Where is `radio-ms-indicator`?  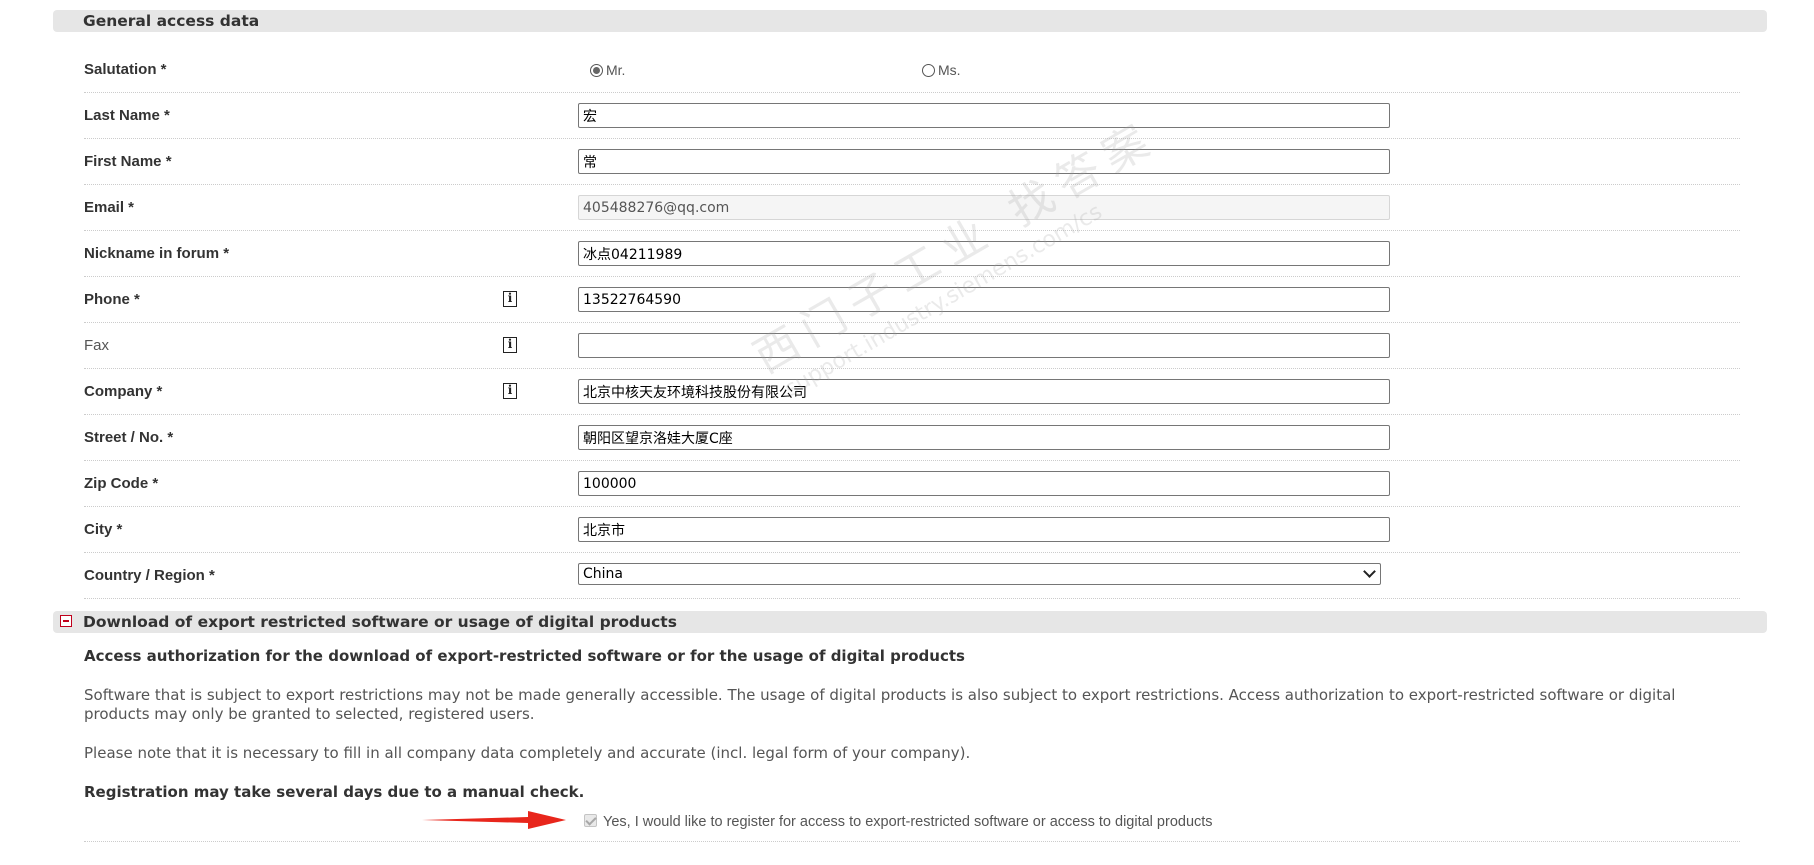
radio-ms-indicator is located at coordinates (928, 70).